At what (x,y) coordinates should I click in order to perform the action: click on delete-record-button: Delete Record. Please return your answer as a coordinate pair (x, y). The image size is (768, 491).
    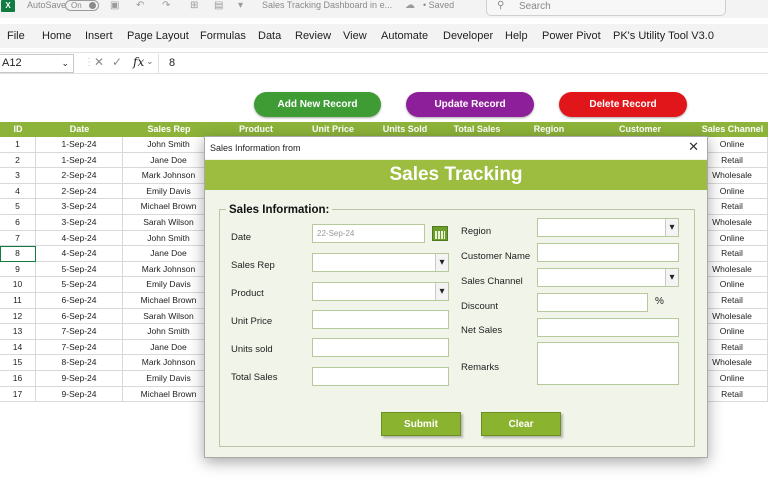
    Looking at the image, I should click on (623, 104).